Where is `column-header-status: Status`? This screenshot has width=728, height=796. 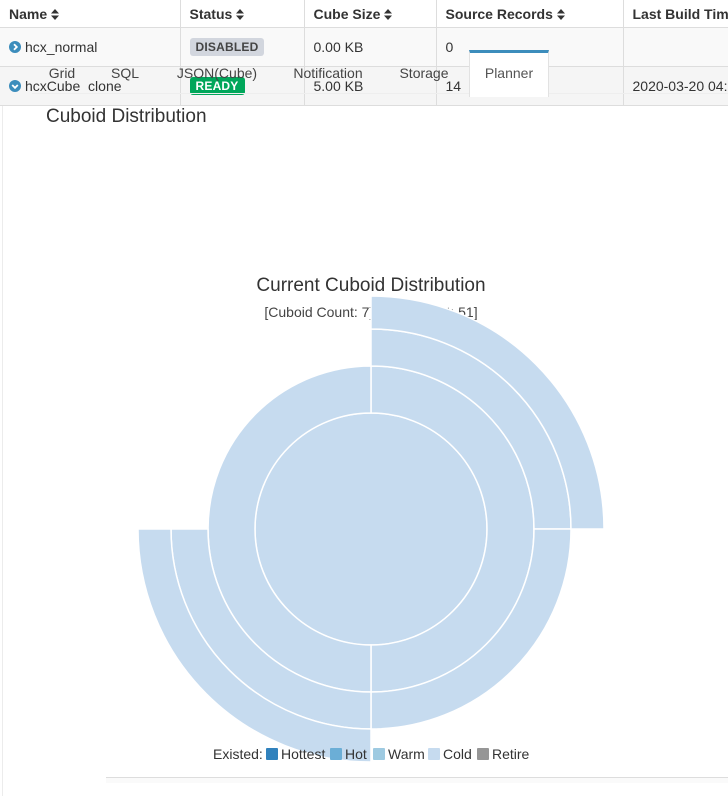
column-header-status: Status is located at coordinates (242, 14).